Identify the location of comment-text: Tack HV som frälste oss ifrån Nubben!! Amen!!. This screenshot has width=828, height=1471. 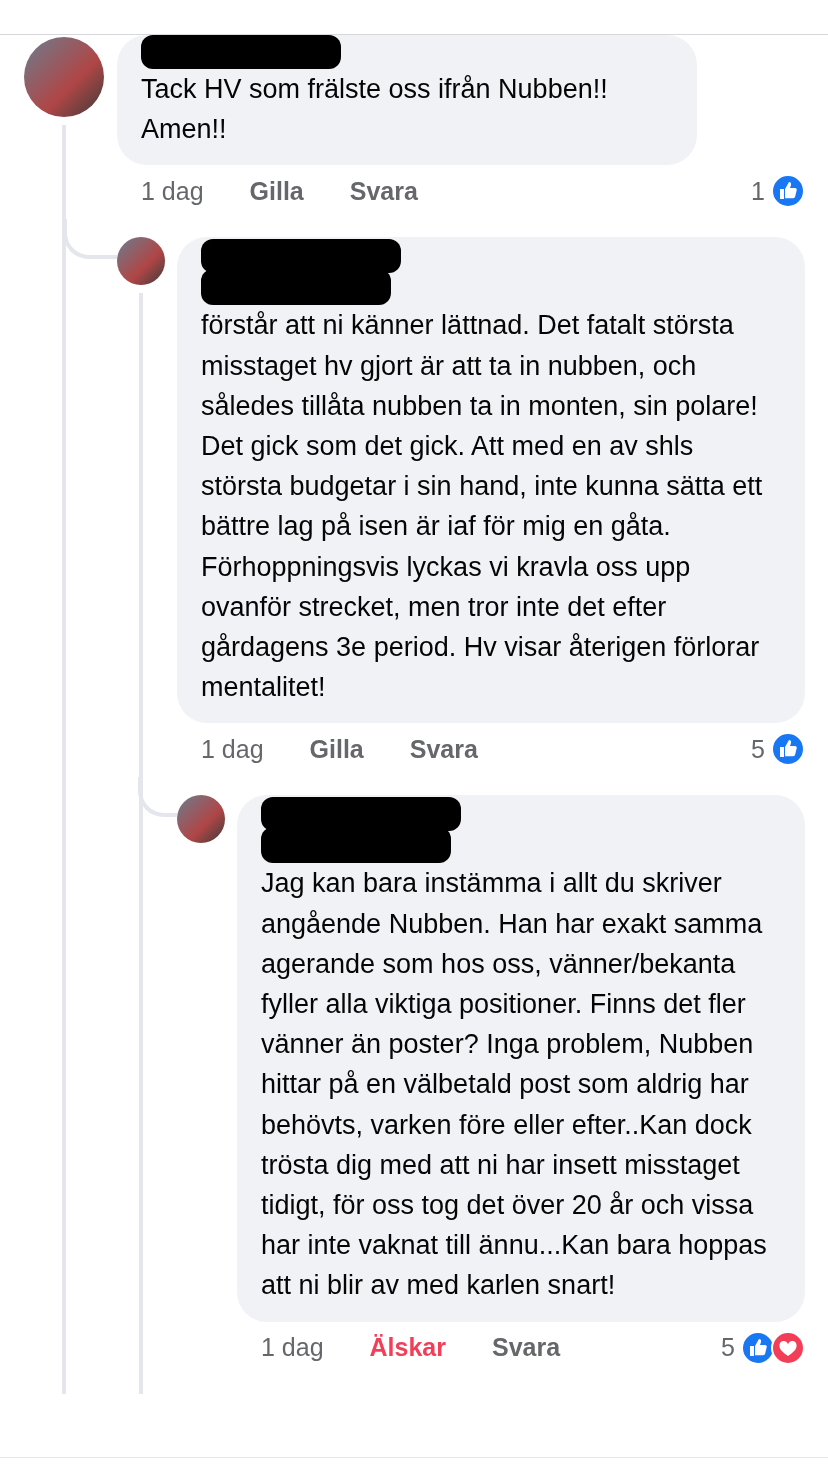
(374, 109).